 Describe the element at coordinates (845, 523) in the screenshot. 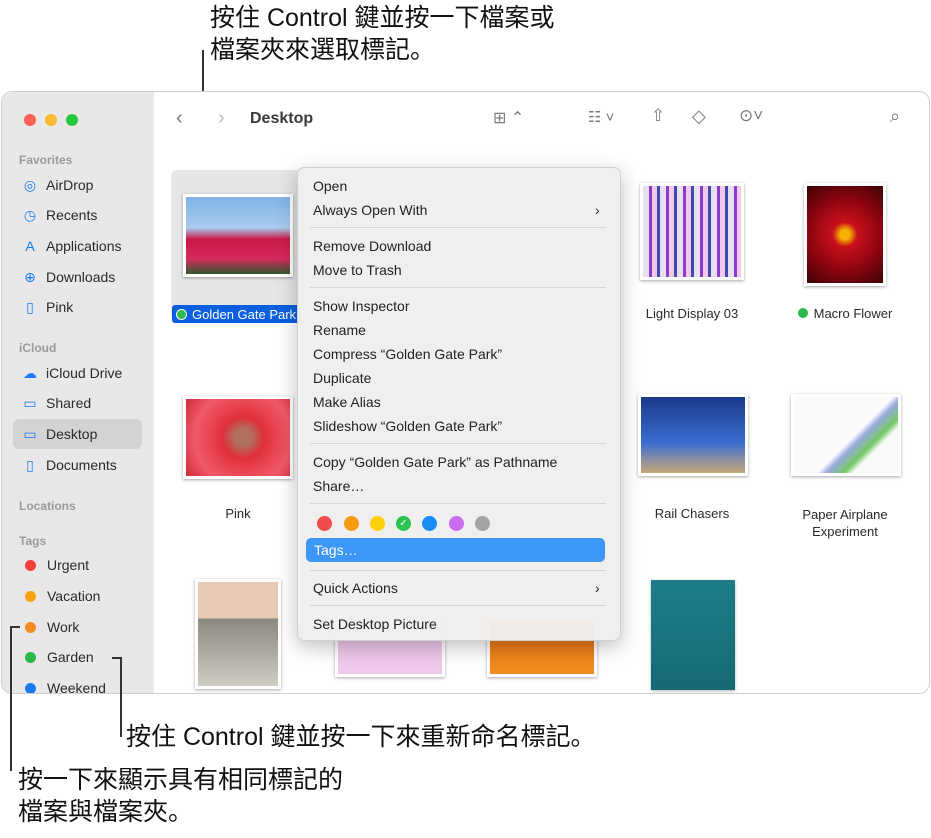

I see `file-paper-airplane-label: Paper Airplane Experiment` at that location.